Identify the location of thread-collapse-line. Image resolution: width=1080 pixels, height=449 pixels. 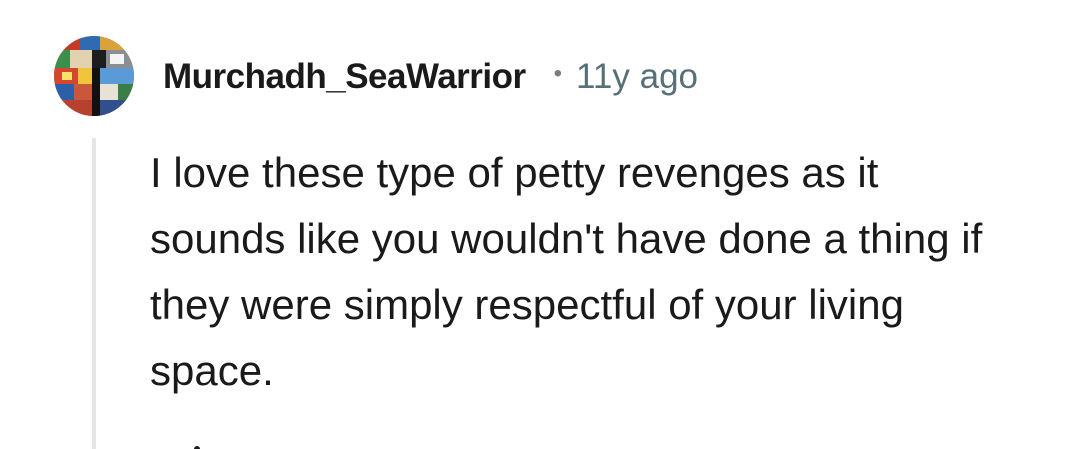
(94, 293).